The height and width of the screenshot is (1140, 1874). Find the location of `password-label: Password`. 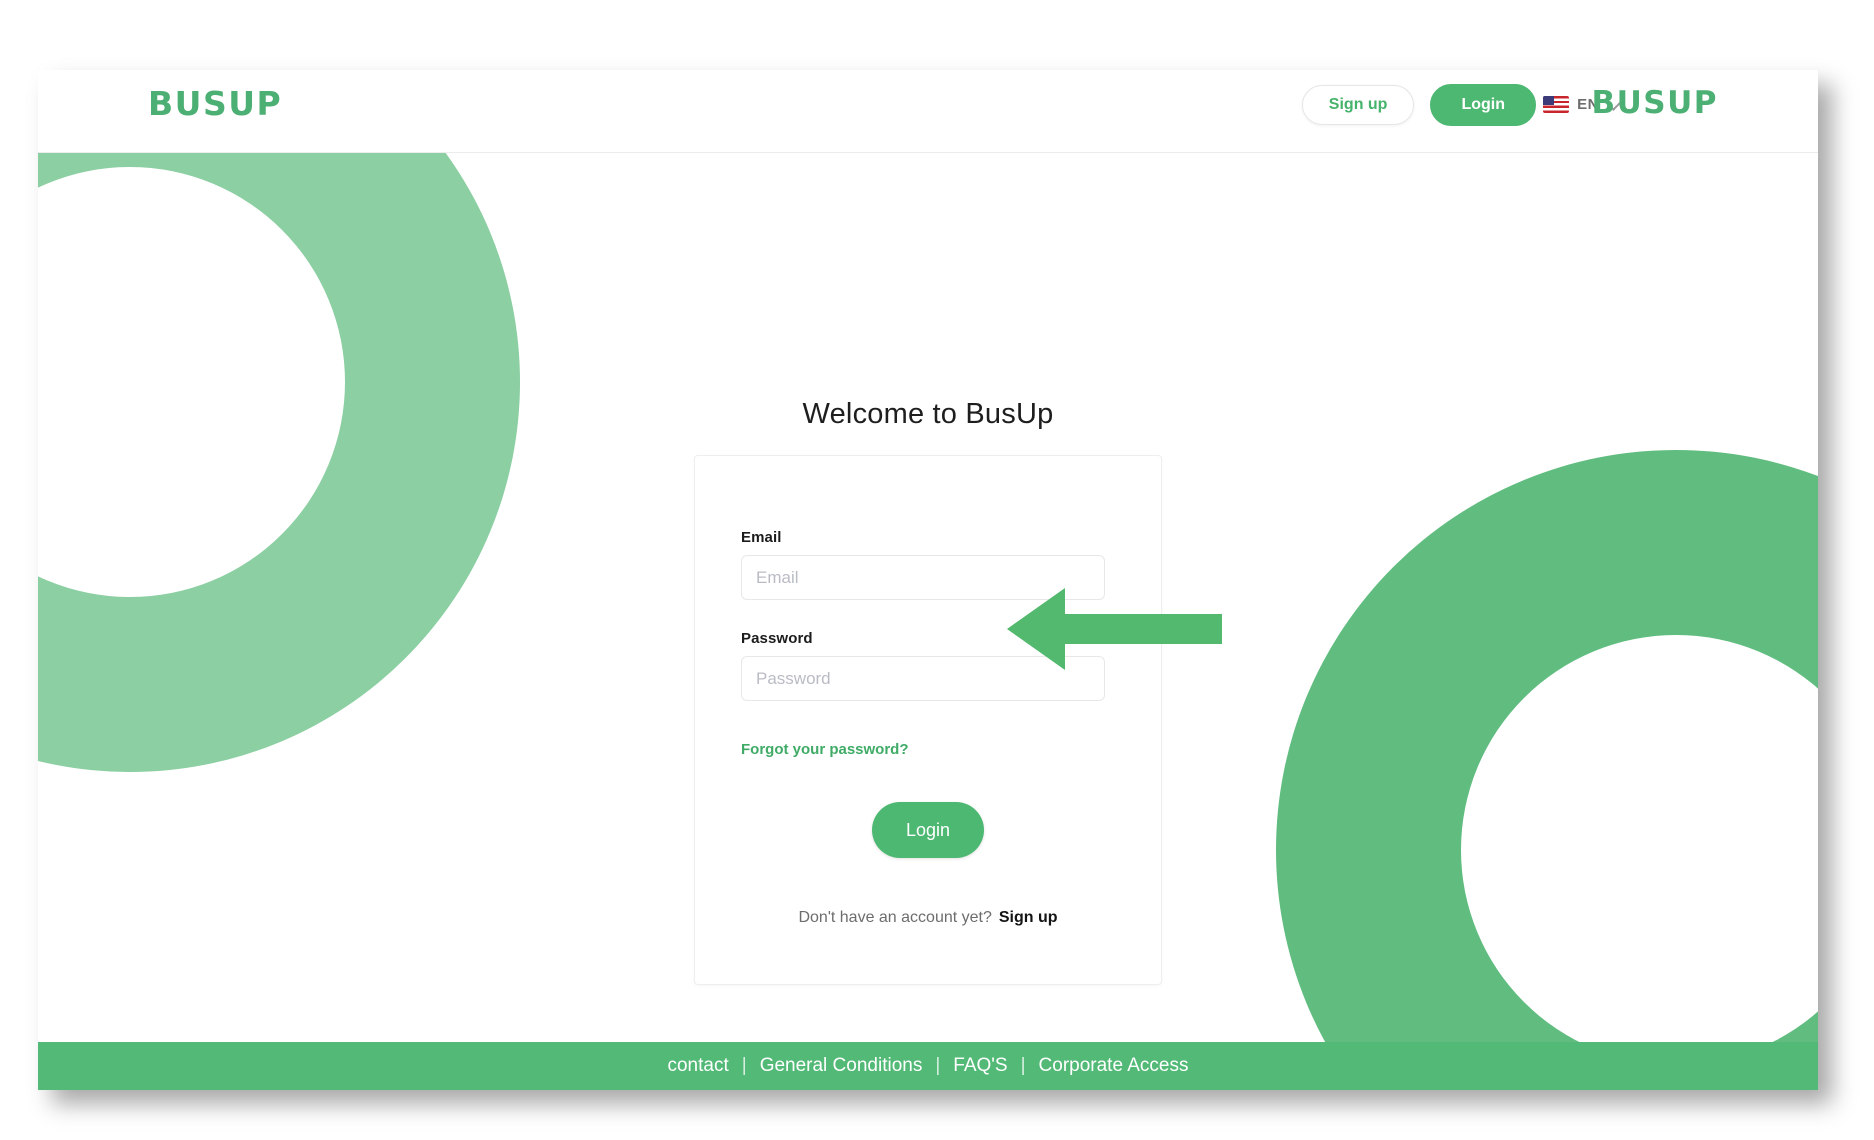

password-label: Password is located at coordinates (777, 638).